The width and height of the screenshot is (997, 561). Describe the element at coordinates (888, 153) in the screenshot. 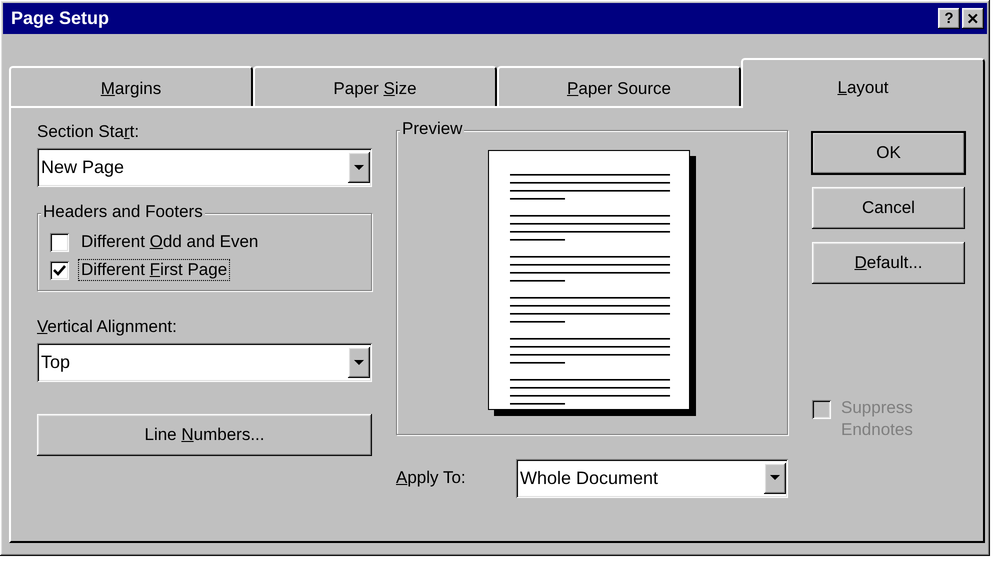

I see `dialog-button: OK` at that location.